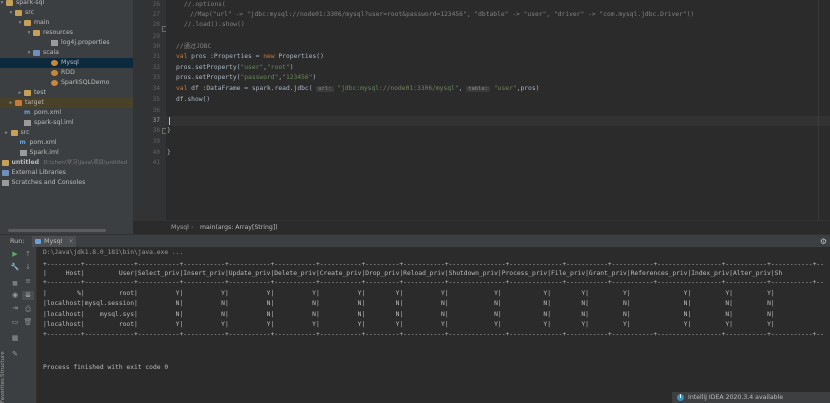  Describe the element at coordinates (66, 173) in the screenshot. I see `tree-item: ▸External Libraries` at that location.